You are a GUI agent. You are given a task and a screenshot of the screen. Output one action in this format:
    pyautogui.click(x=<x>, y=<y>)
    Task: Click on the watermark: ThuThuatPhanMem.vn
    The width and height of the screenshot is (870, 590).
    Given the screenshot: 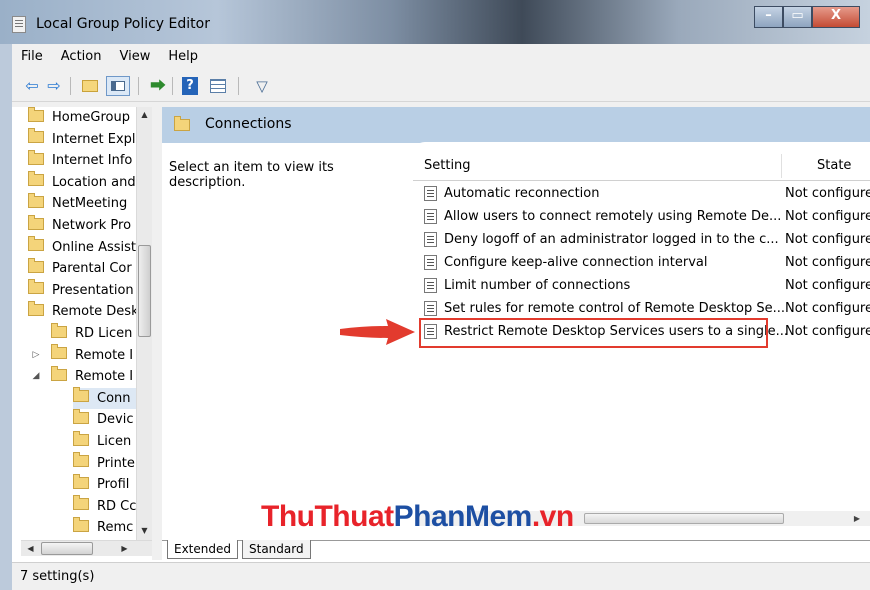 What is the action you would take?
    pyautogui.click(x=417, y=516)
    